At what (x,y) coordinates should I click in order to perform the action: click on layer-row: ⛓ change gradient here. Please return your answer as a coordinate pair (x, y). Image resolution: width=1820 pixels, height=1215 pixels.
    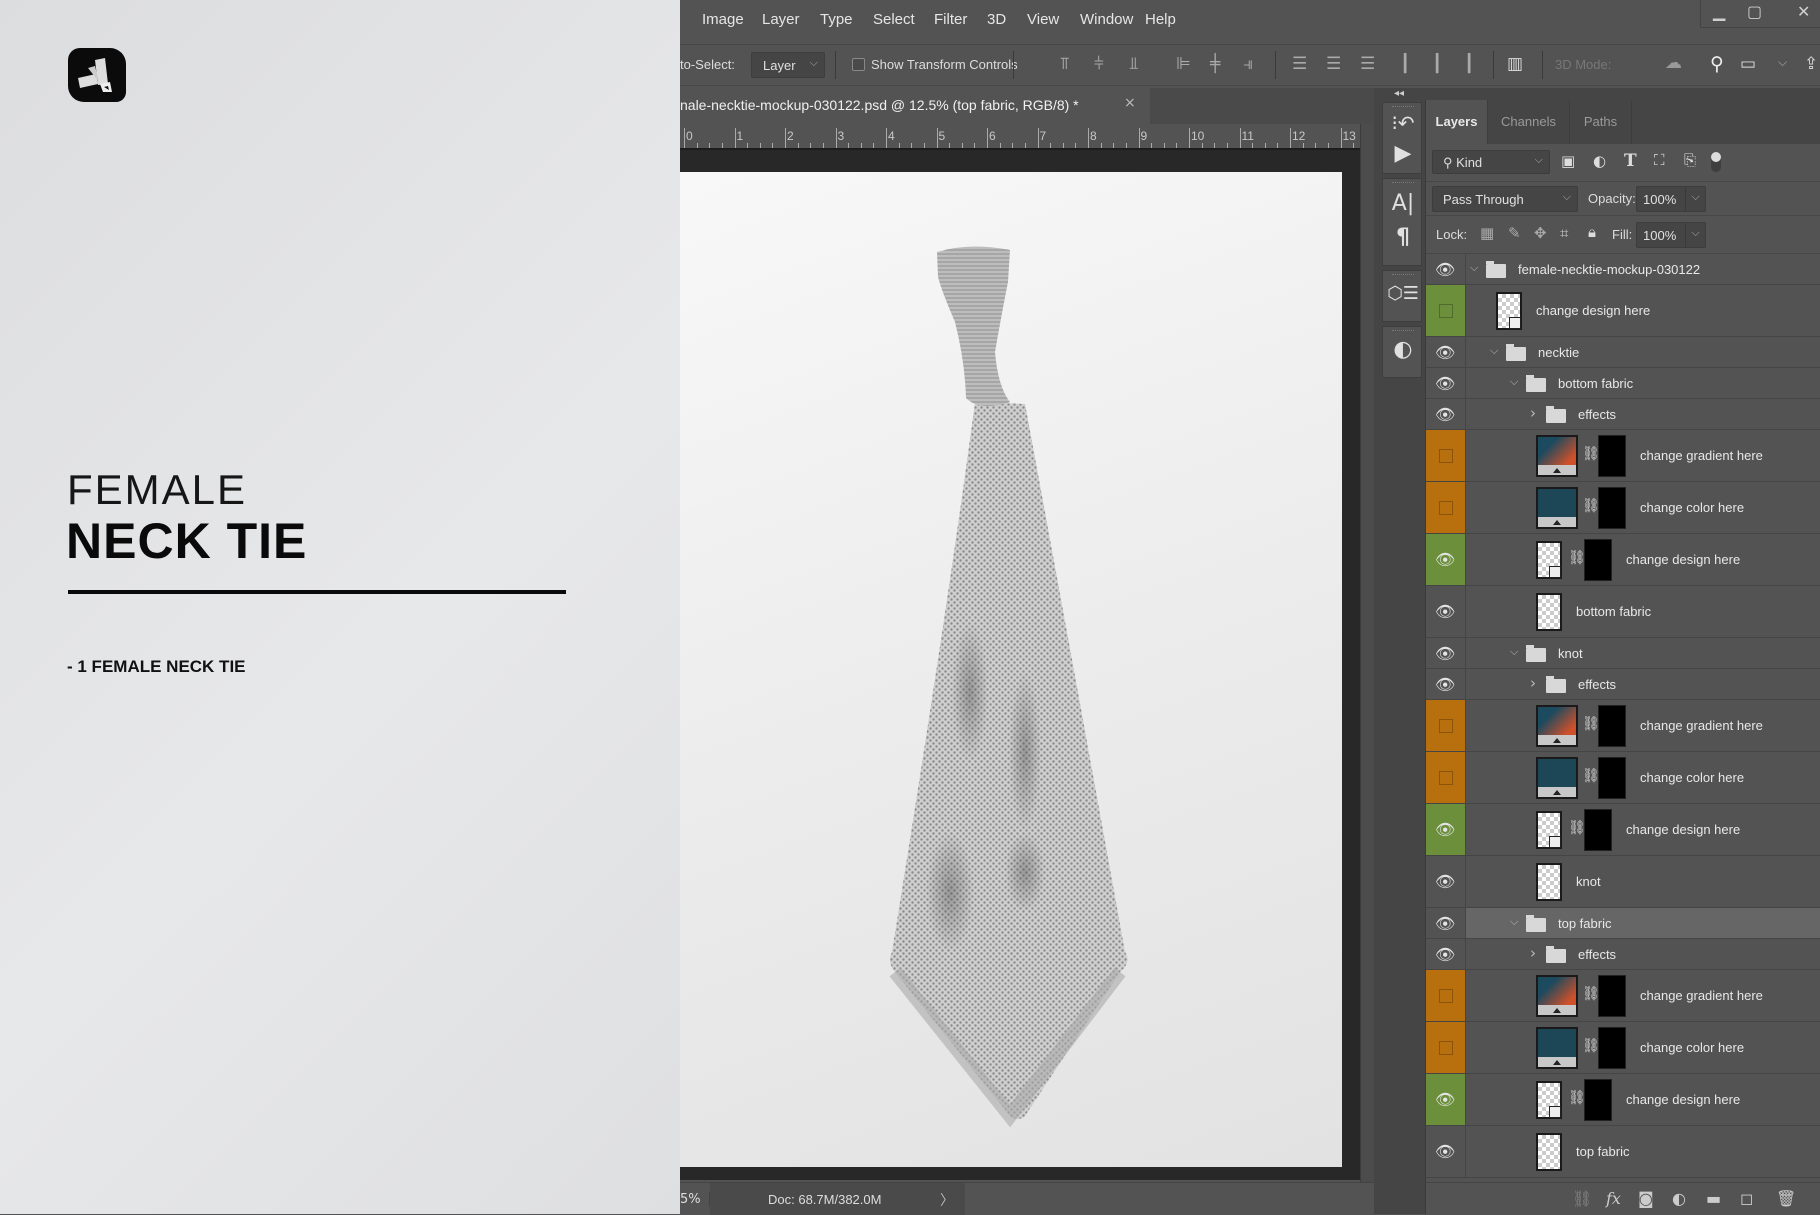
    Looking at the image, I should click on (1623, 726).